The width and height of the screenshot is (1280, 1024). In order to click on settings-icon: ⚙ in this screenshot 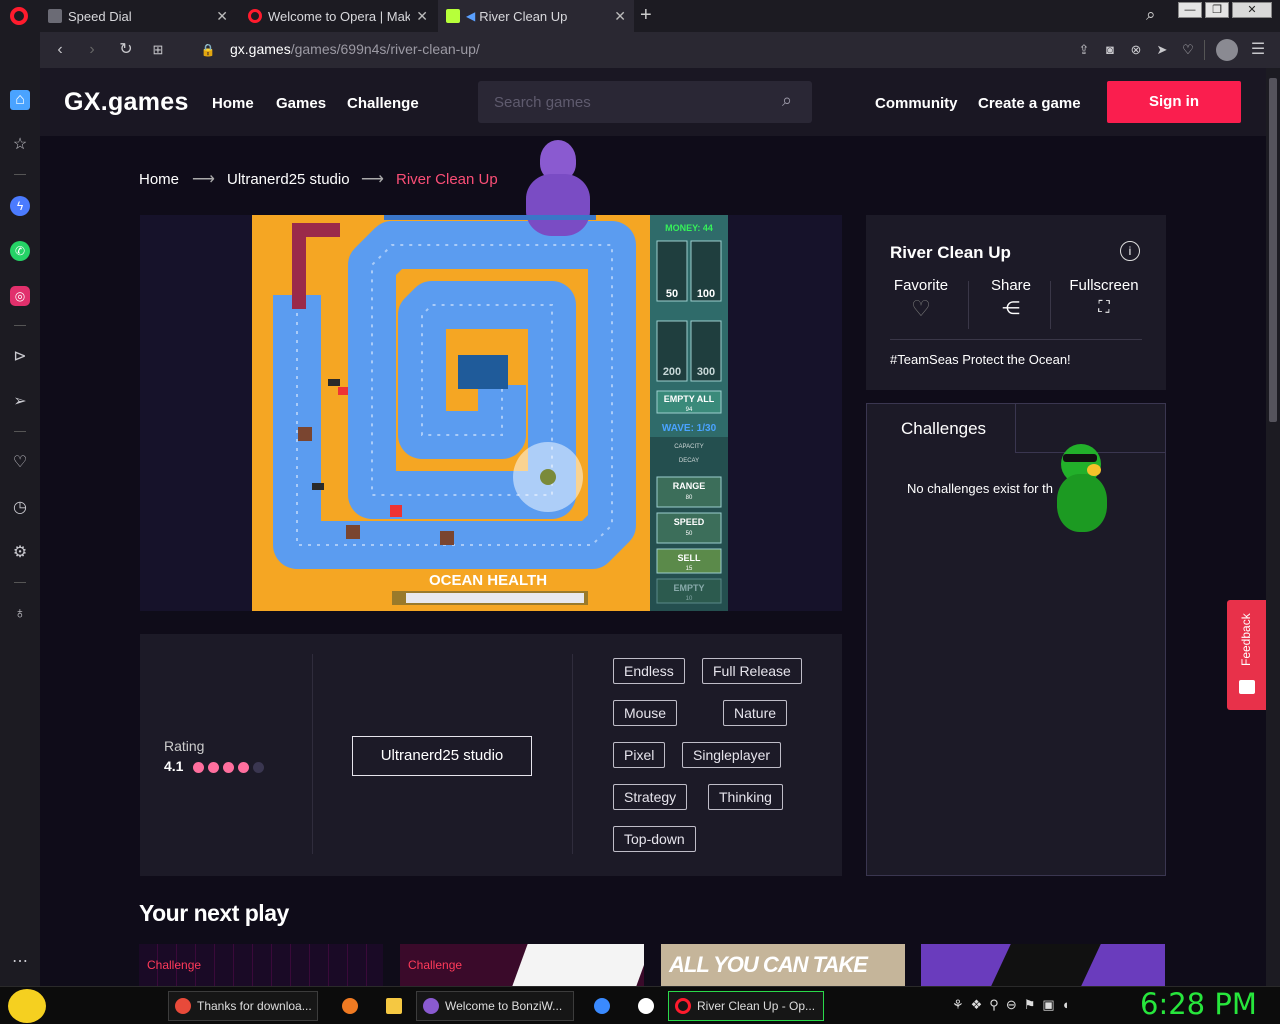, I will do `click(20, 553)`.